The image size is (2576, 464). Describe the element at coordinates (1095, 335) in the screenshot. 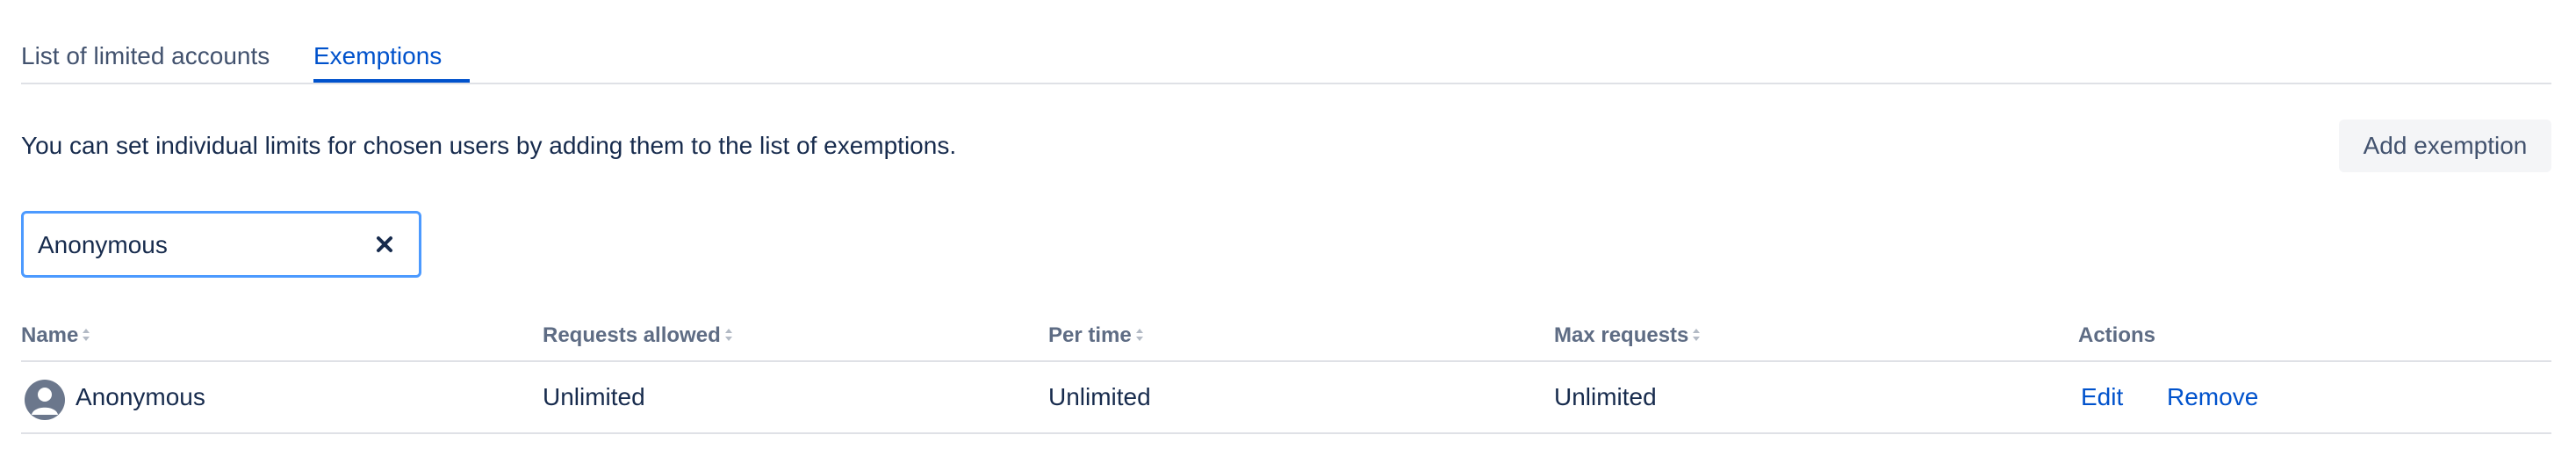

I see `column-header-per-time: Per time` at that location.